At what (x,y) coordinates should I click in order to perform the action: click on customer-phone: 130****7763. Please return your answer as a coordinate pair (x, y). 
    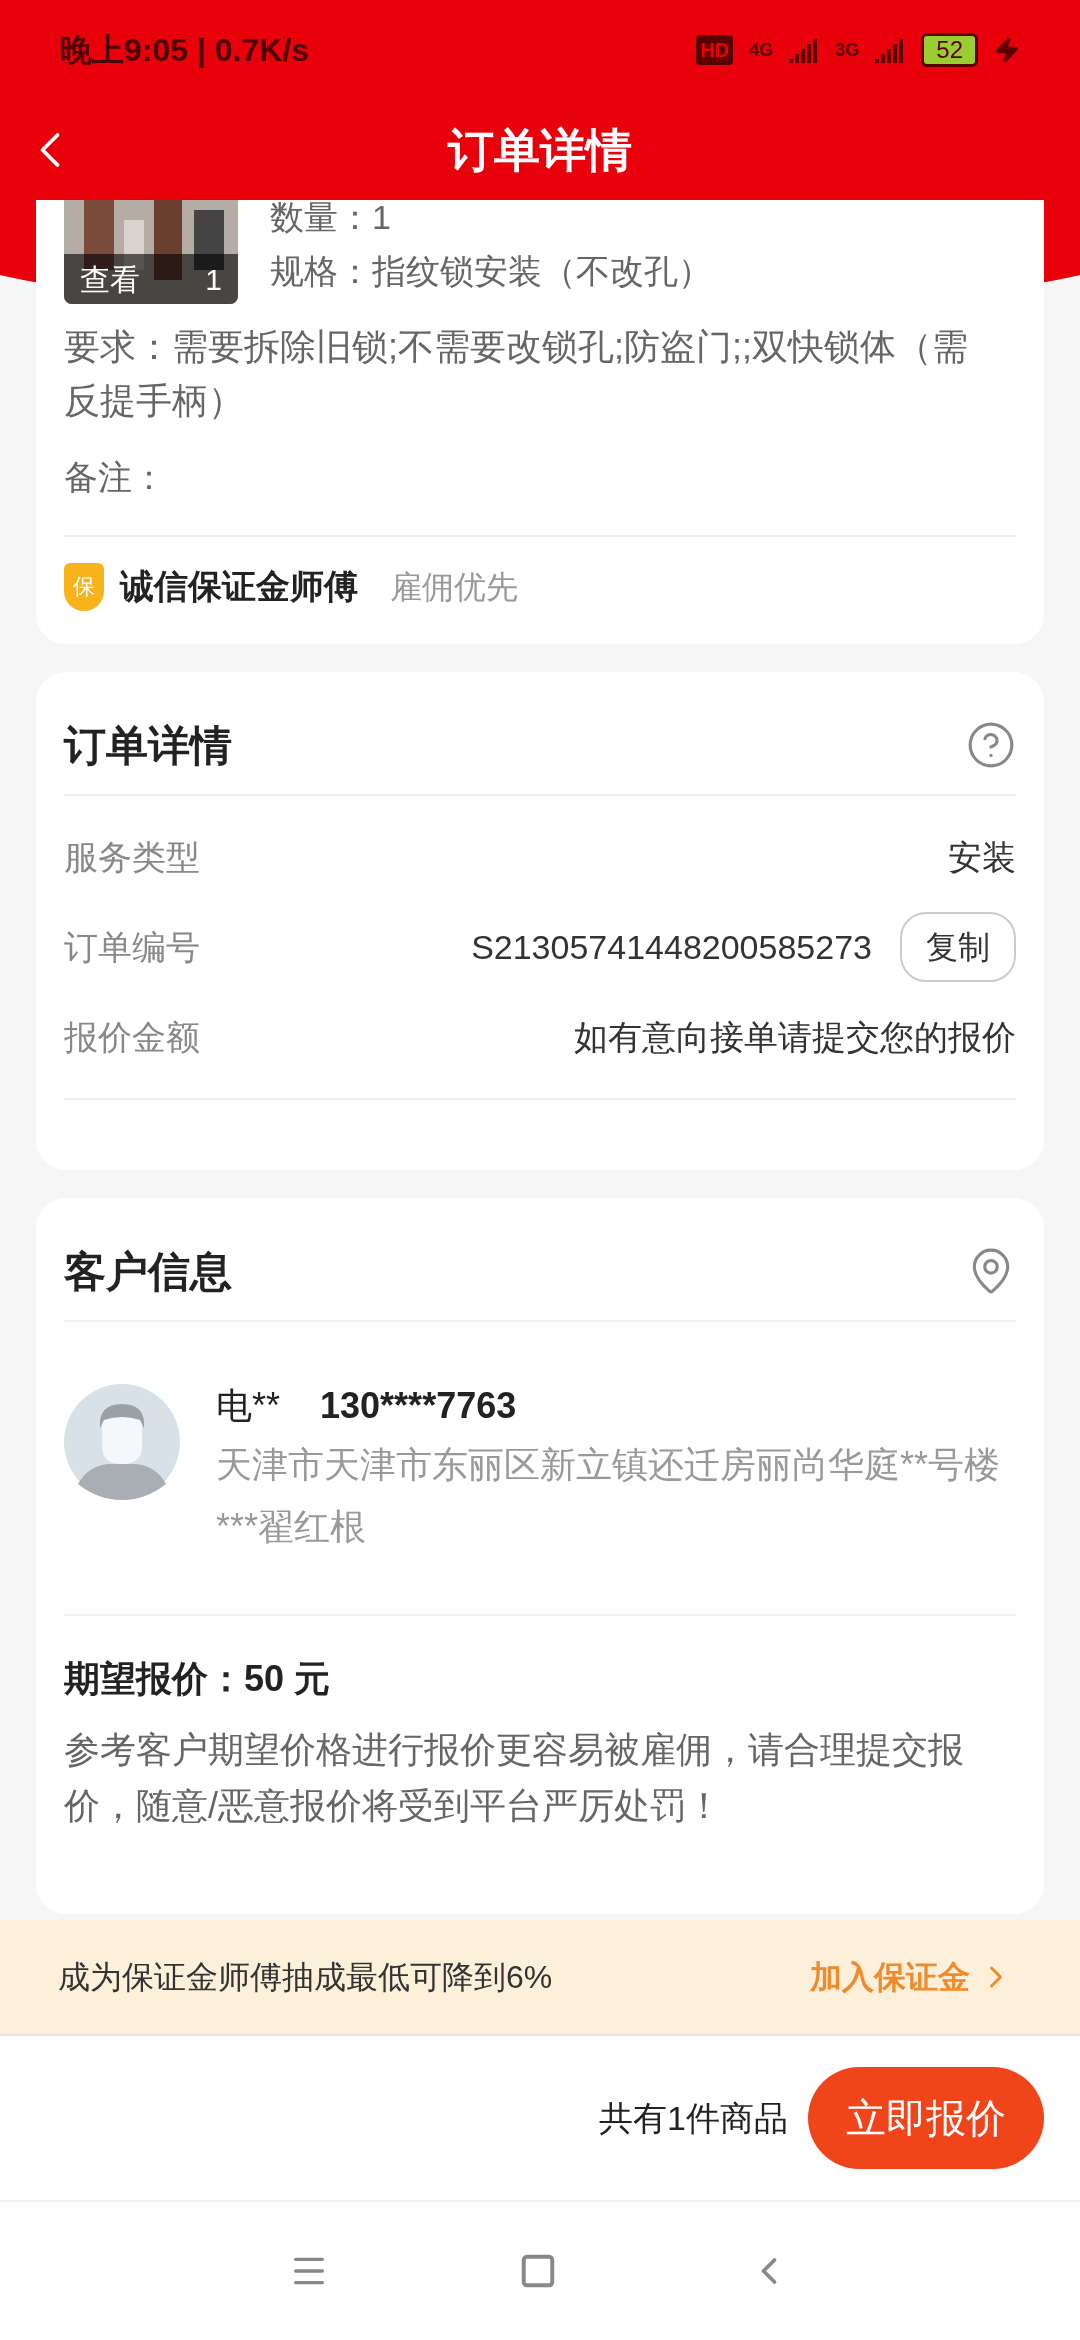
    Looking at the image, I should click on (418, 1406).